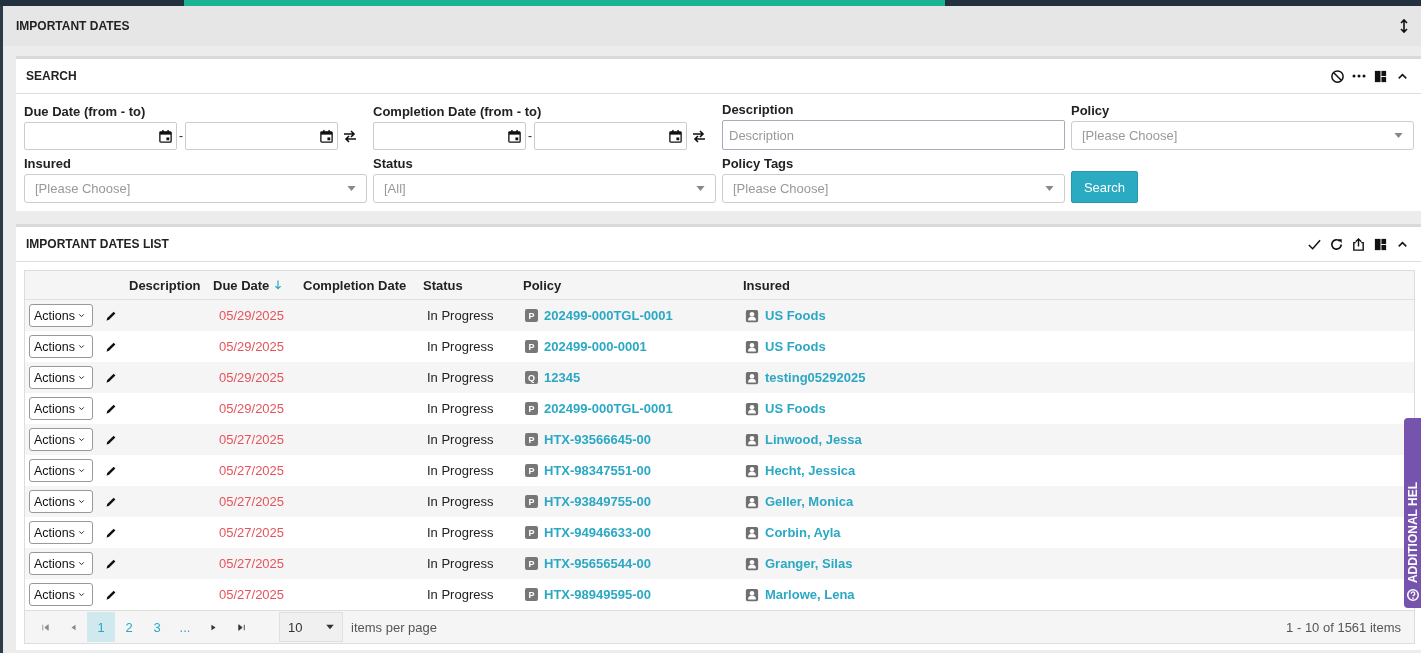  I want to click on insured-link: Linwood, Jessa, so click(813, 439).